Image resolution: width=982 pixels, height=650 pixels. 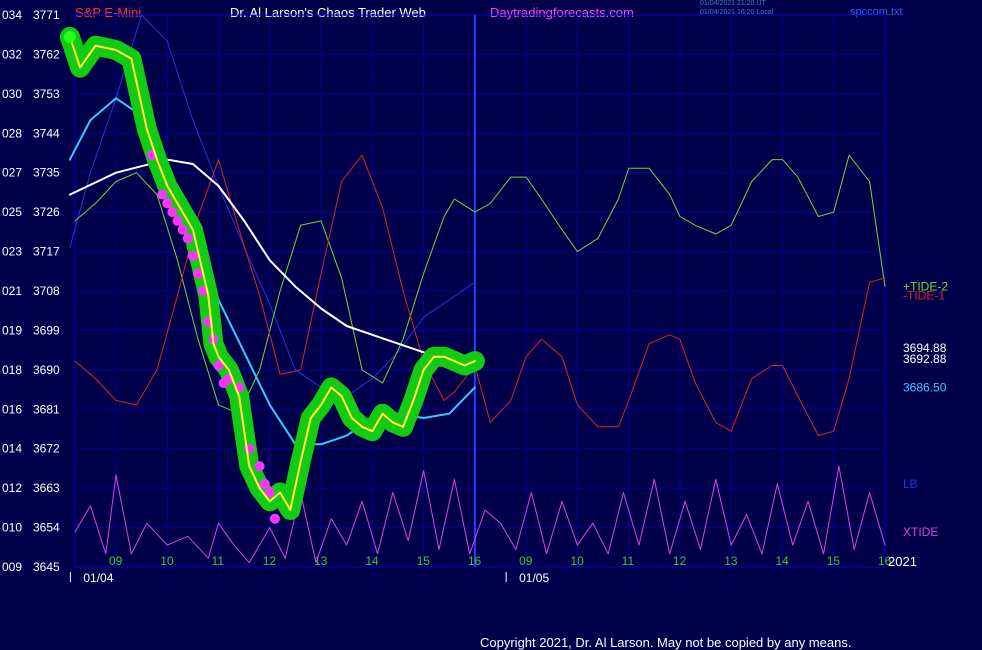 I want to click on y-tick-price: 3645, so click(x=46, y=567).